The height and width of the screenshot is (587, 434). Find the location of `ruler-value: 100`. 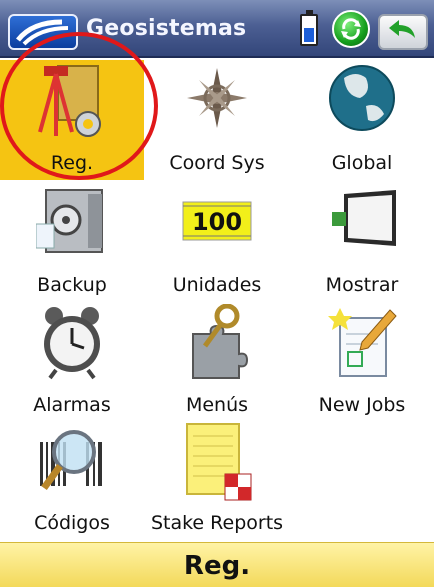

ruler-value: 100 is located at coordinates (217, 222).